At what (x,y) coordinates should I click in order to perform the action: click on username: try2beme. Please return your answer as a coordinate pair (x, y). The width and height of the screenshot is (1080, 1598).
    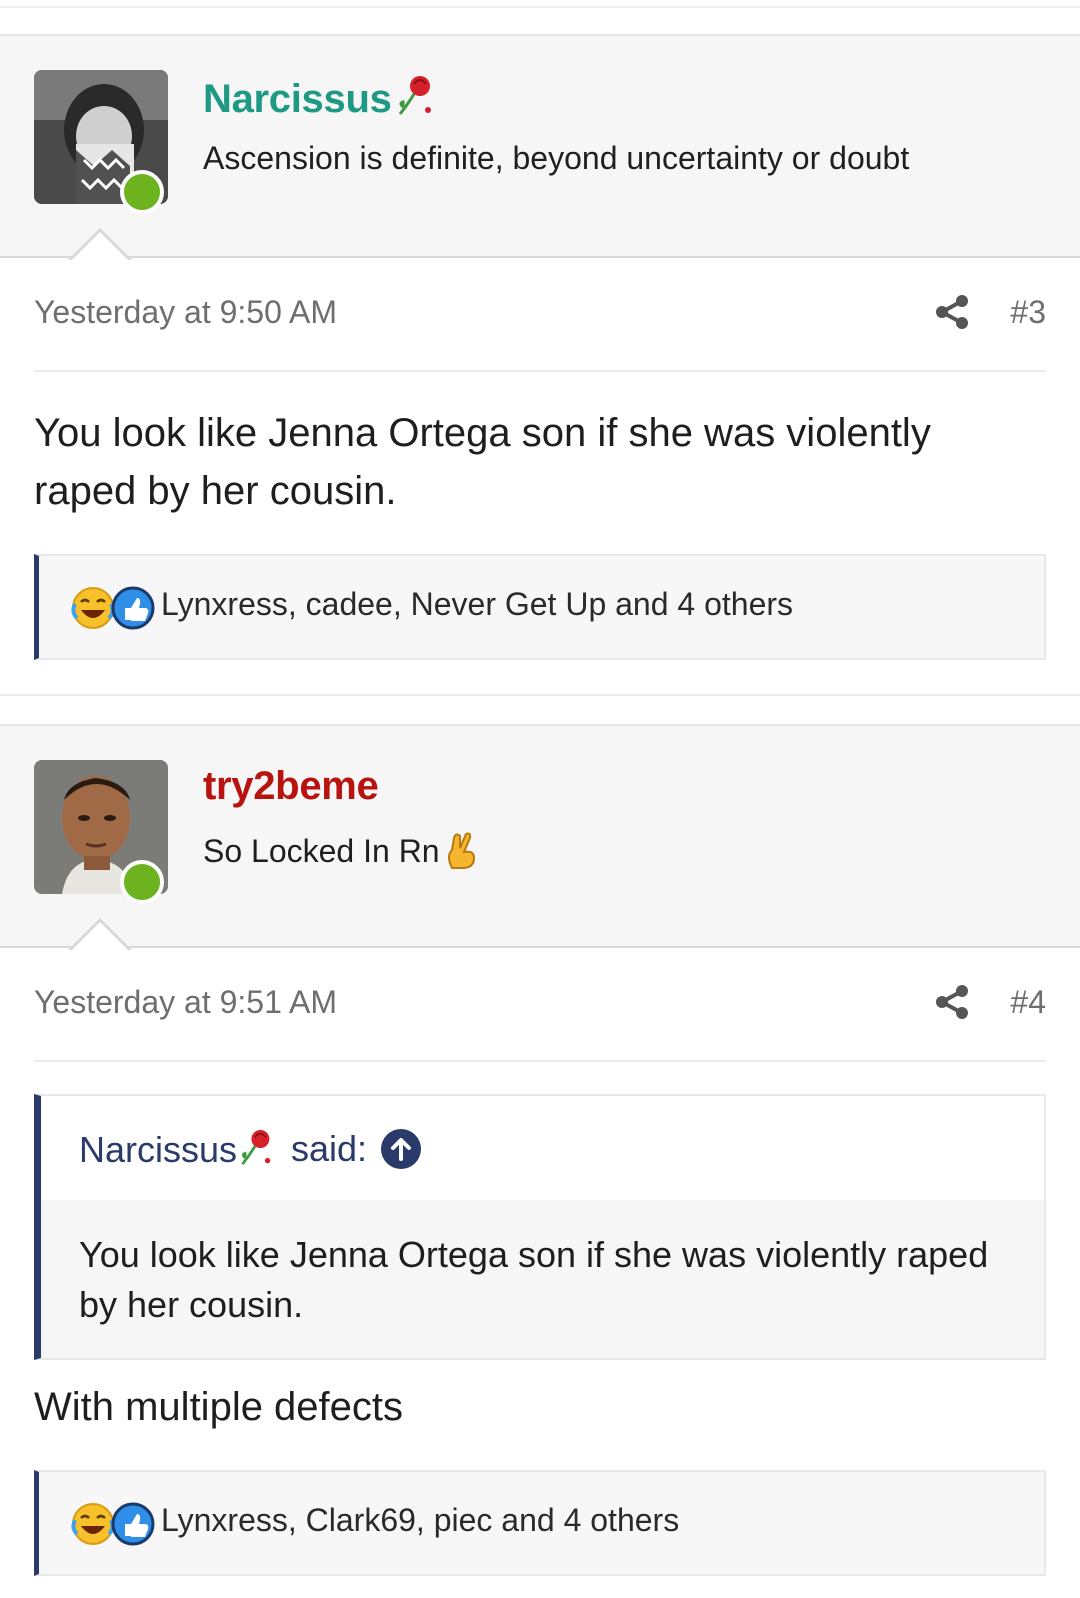
    Looking at the image, I should click on (291, 786).